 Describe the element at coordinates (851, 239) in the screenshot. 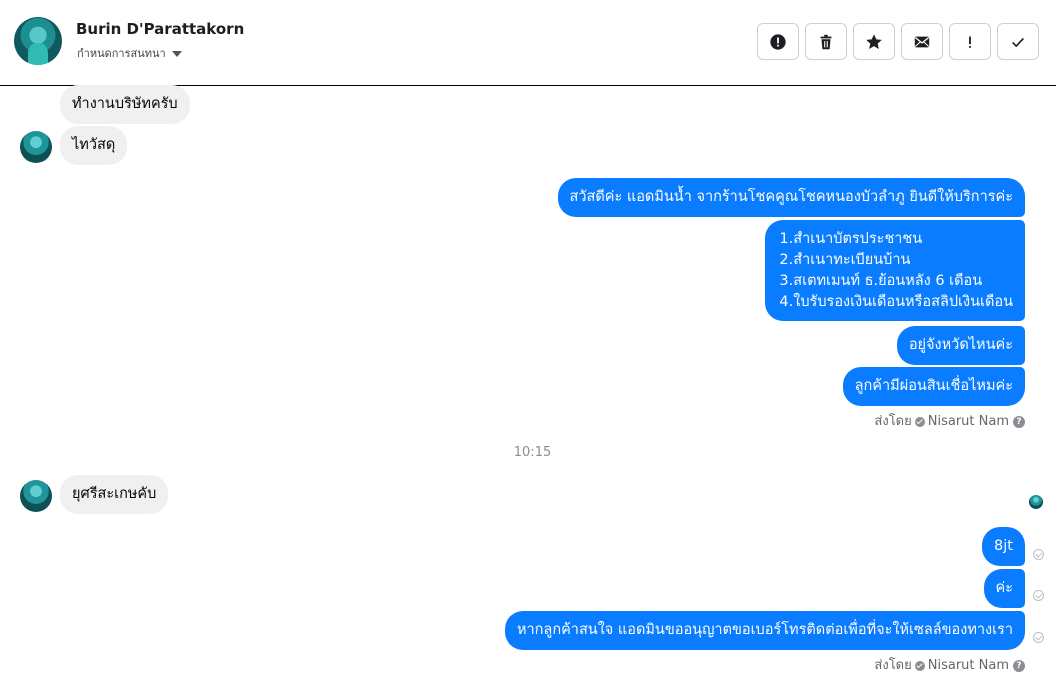

I see `list-item: 1.สำเนาบัตรประชาชน` at that location.